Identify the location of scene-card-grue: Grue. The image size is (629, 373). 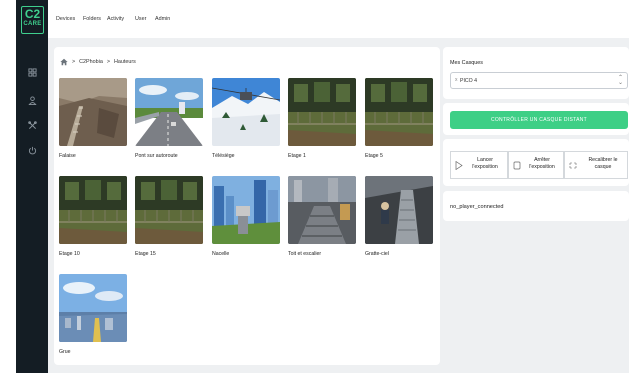
(93, 314).